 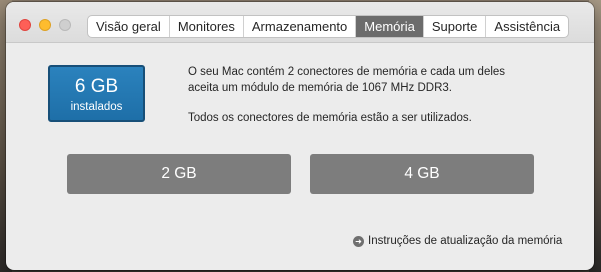 I want to click on memory-total-value: 6 GB, so click(x=96, y=86).